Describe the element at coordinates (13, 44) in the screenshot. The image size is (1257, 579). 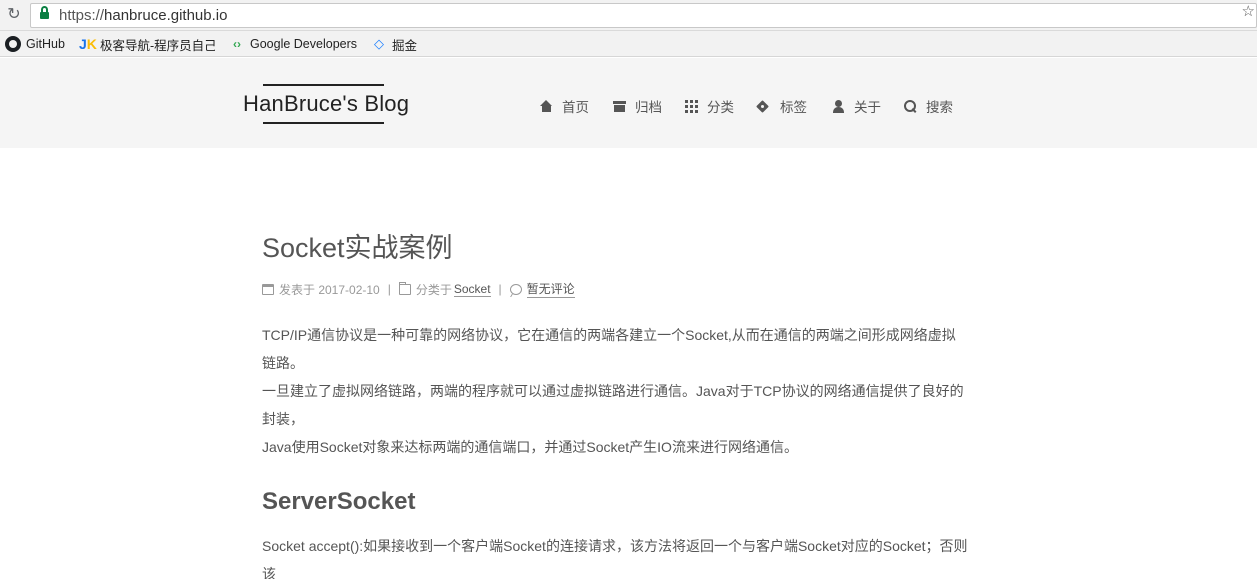
I see `github-icon` at that location.